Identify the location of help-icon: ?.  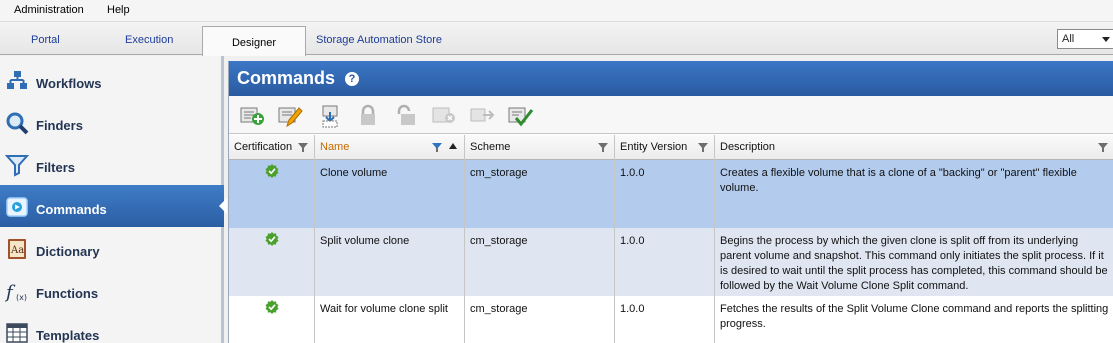
(352, 79).